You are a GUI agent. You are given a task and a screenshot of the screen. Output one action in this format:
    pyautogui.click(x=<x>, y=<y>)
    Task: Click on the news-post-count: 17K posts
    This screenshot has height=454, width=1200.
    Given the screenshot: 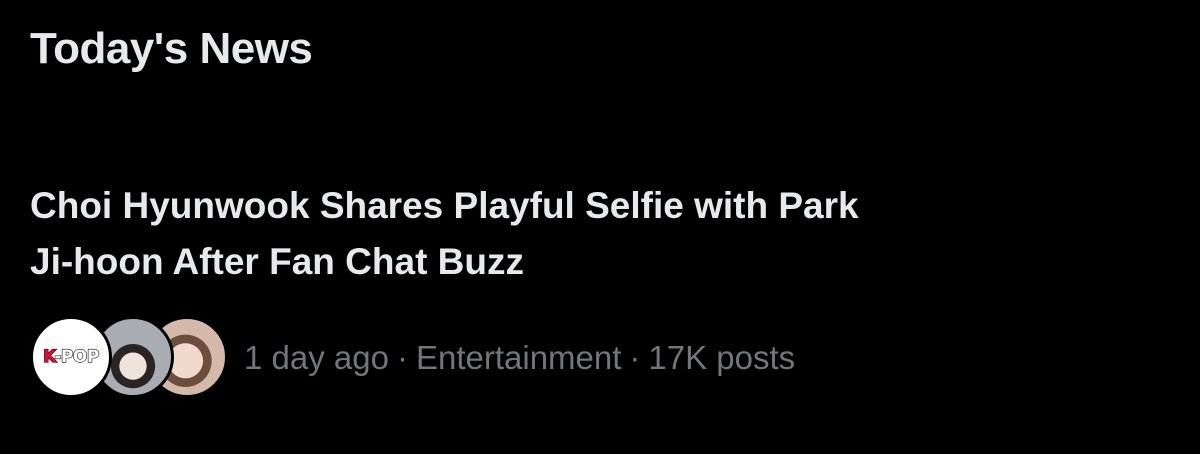 What is the action you would take?
    pyautogui.click(x=722, y=357)
    